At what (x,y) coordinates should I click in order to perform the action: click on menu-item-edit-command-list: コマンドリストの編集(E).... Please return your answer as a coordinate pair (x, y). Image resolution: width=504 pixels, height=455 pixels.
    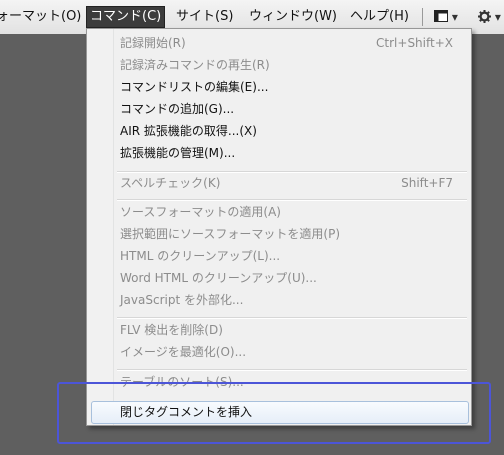
    Looking at the image, I should click on (194, 87).